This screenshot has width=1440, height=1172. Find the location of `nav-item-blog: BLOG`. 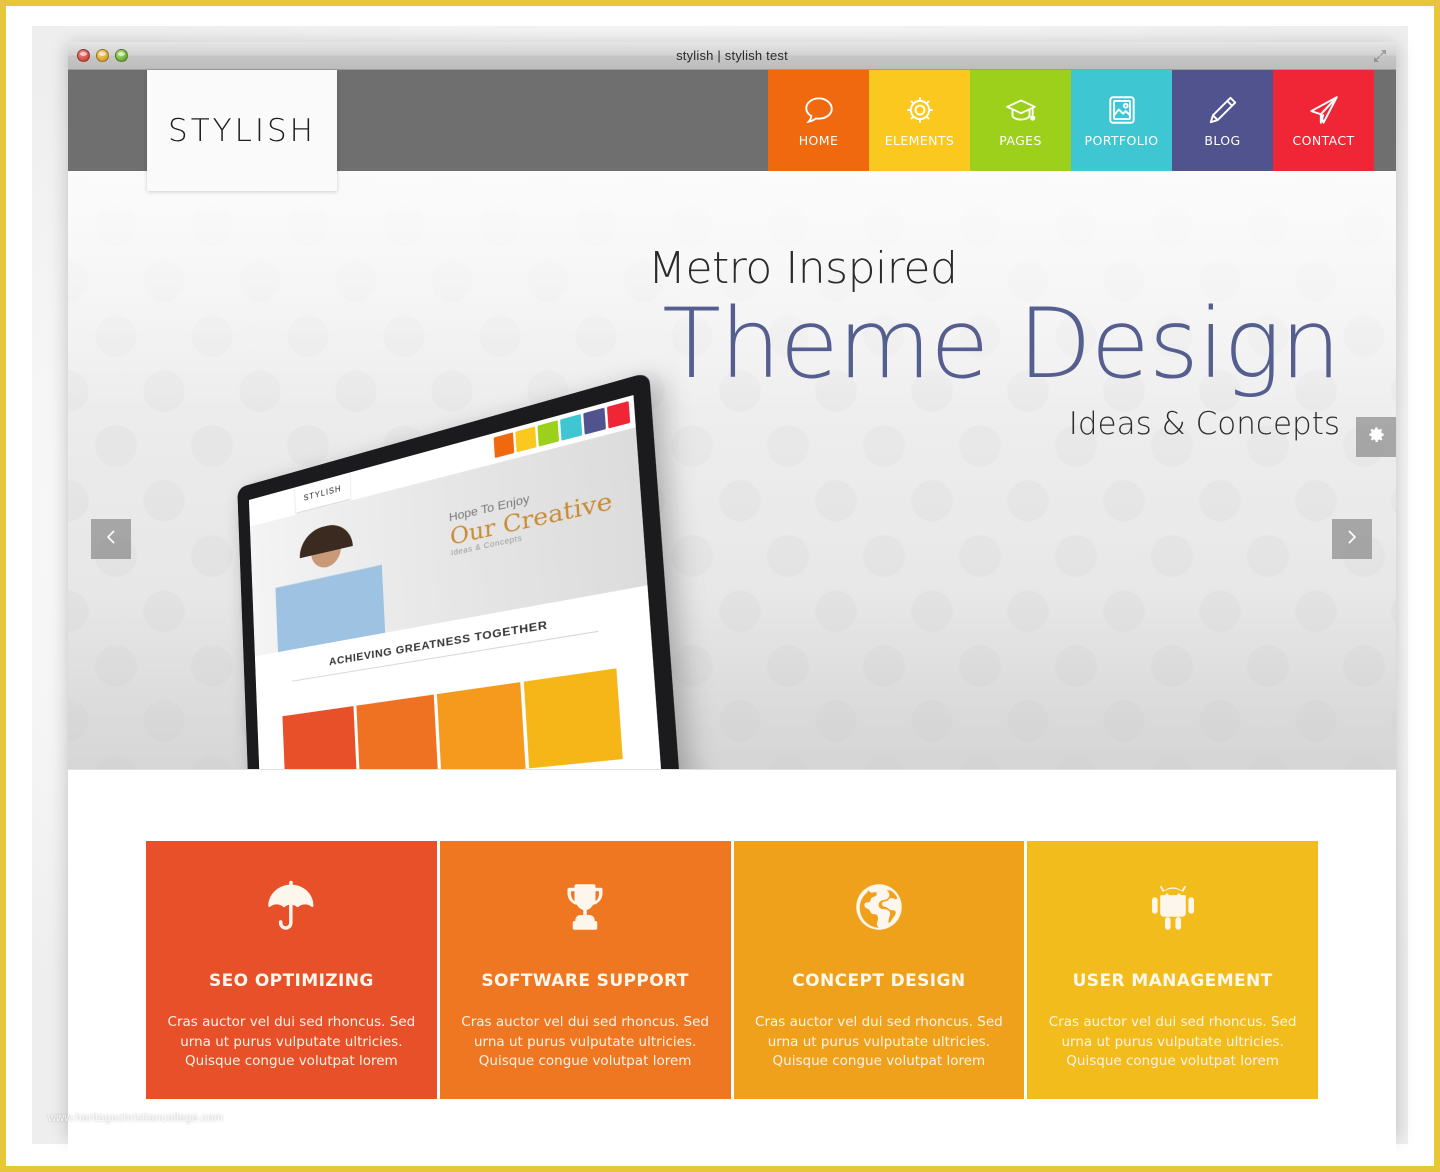

nav-item-blog: BLOG is located at coordinates (1222, 120).